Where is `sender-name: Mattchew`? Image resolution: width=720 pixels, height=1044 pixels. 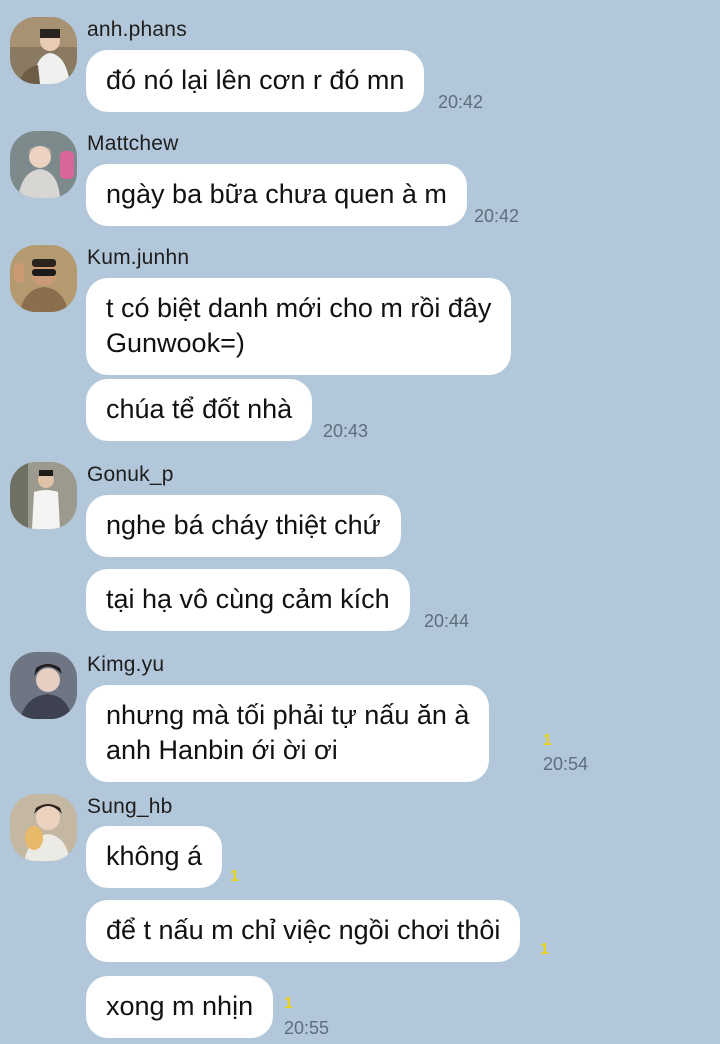
sender-name: Mattchew is located at coordinates (133, 143).